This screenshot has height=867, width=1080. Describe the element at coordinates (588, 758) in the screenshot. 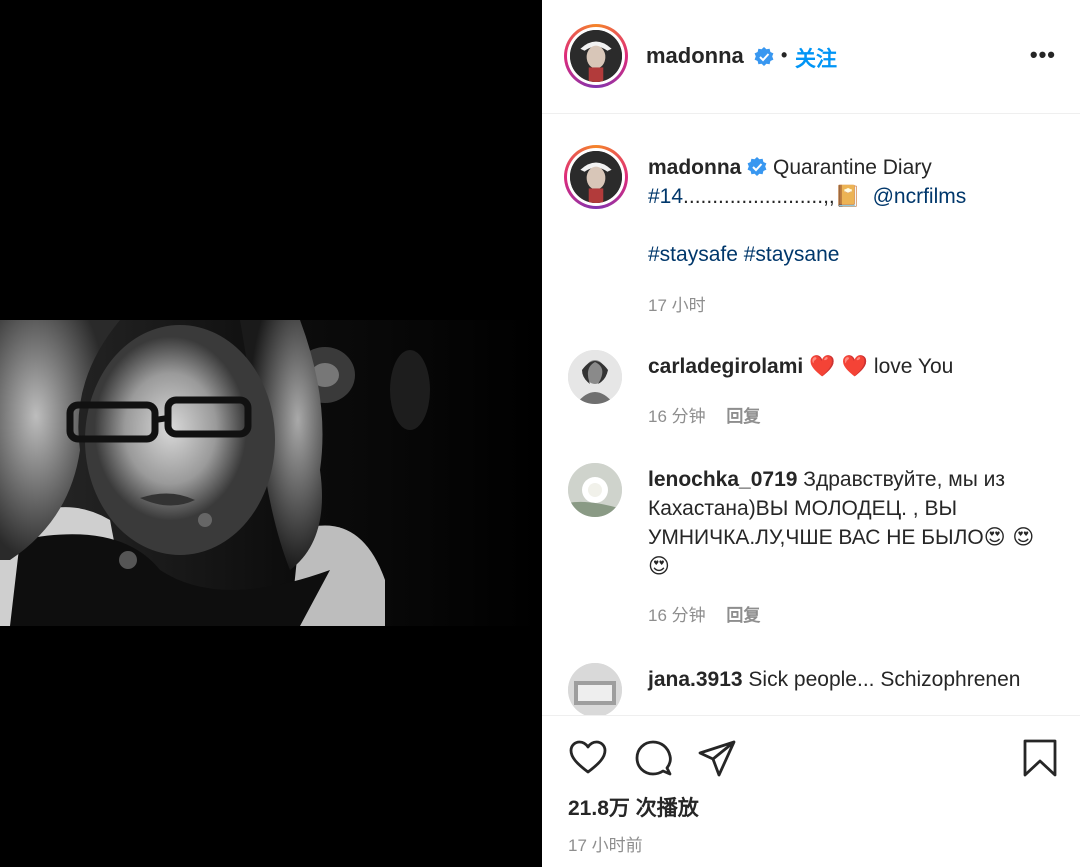

I see `heart-icon` at that location.